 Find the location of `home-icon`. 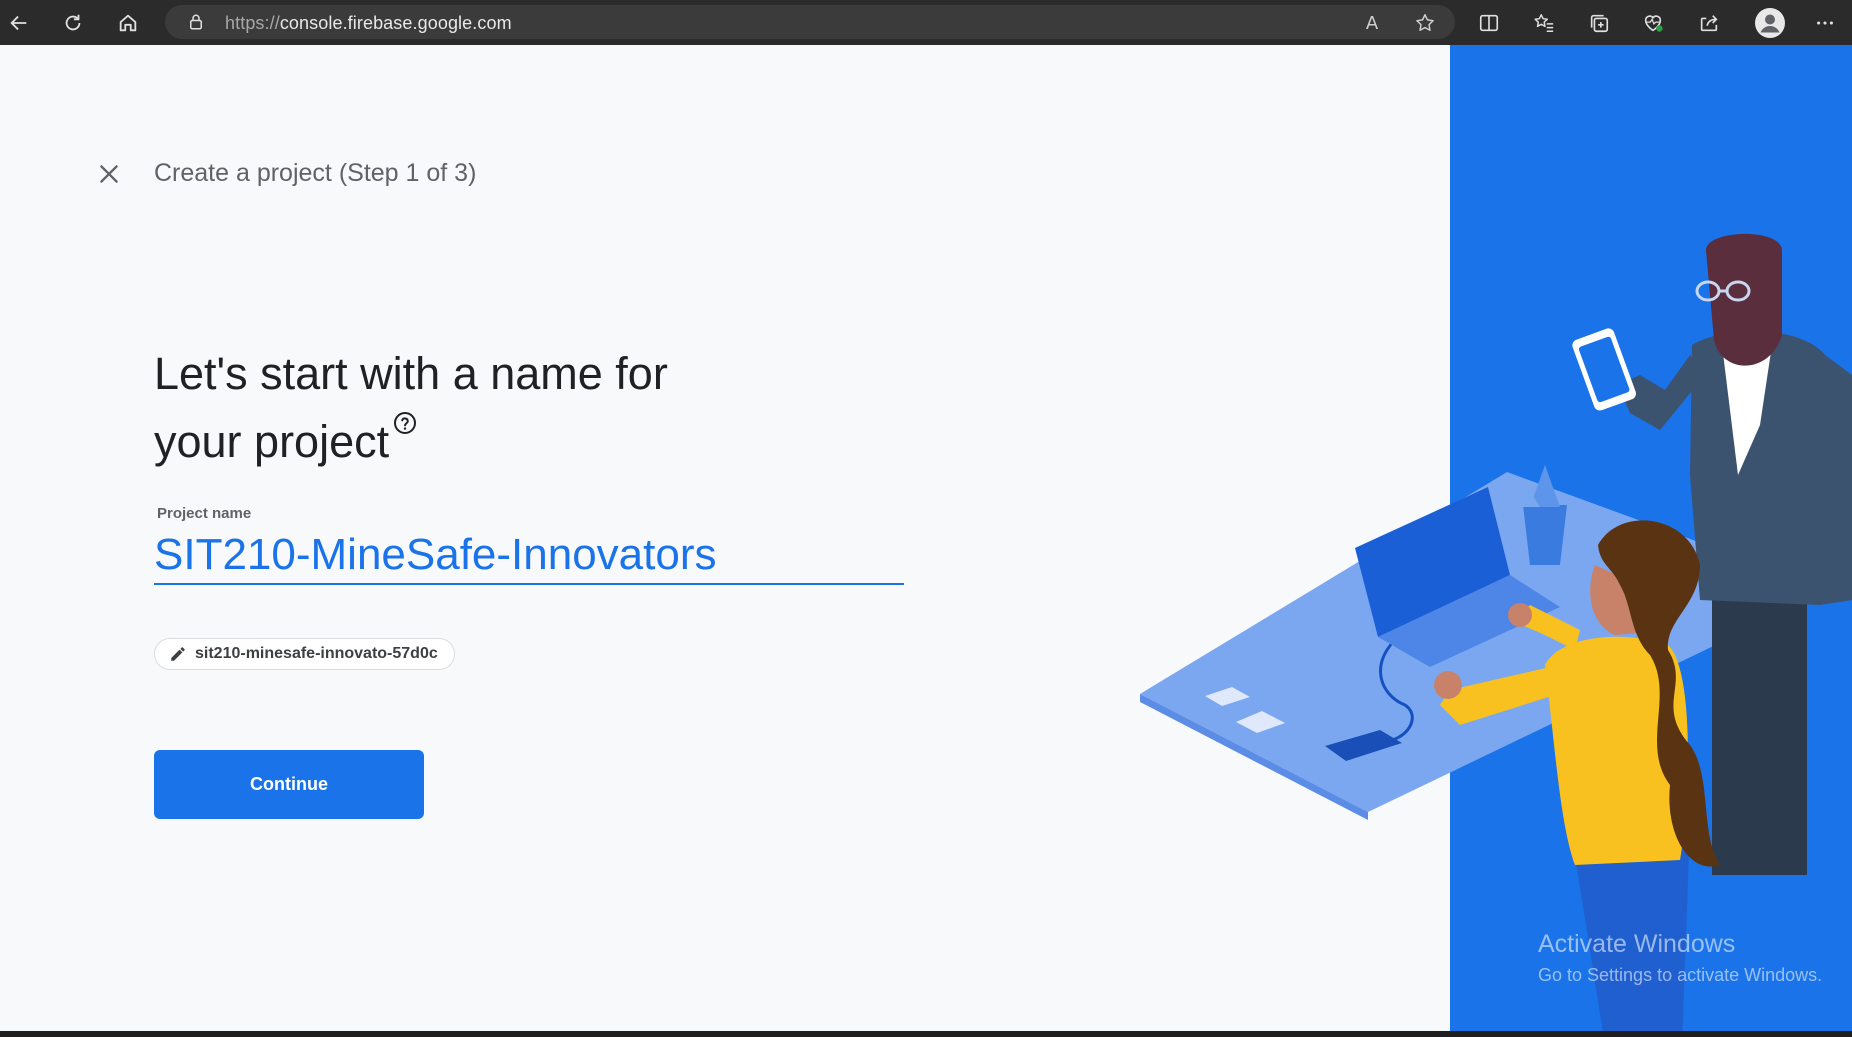

home-icon is located at coordinates (128, 23).